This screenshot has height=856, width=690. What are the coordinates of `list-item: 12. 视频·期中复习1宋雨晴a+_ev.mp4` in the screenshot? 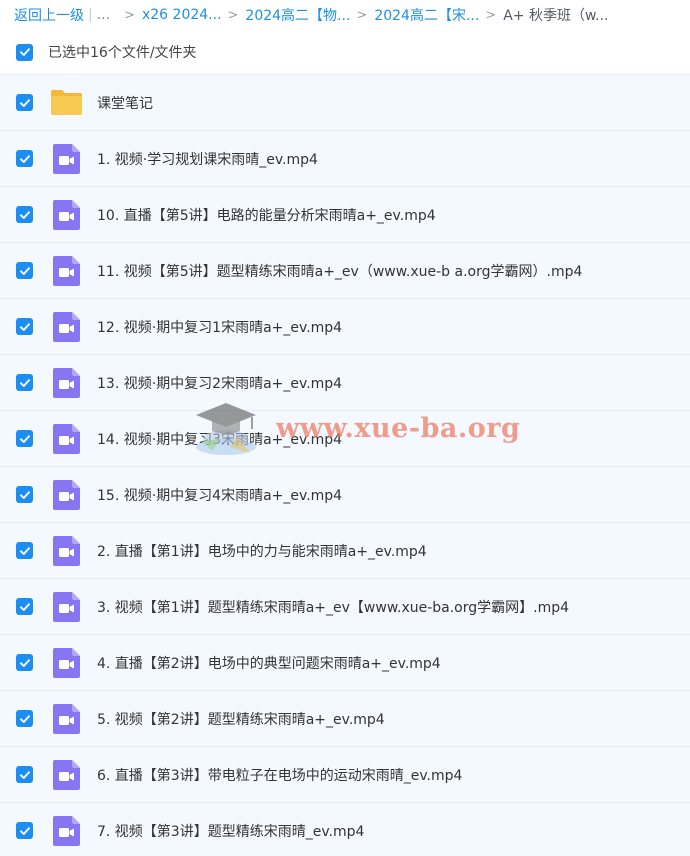 It's located at (345, 326).